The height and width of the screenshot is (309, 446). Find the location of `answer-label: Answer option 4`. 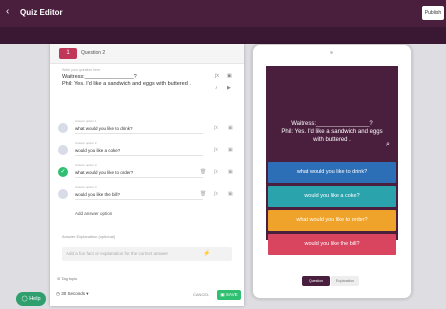

answer-label: Answer option 4 is located at coordinates (86, 187).